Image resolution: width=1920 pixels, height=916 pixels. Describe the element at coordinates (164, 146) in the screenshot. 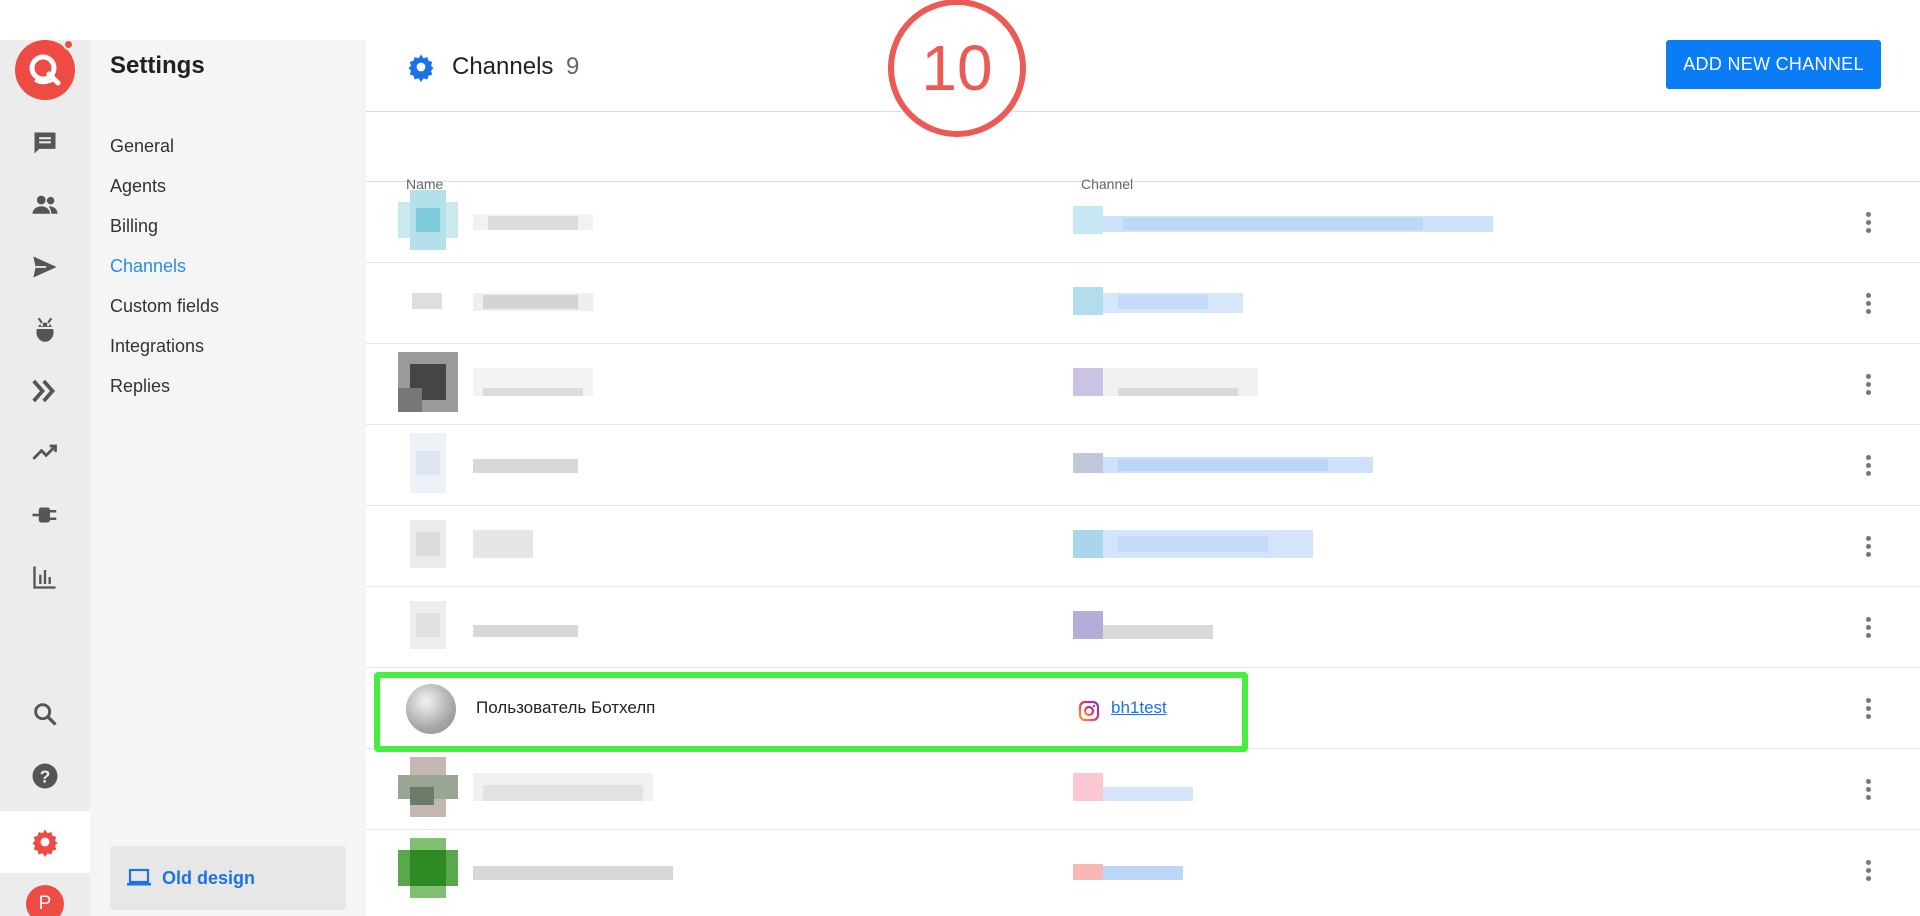

I see `settings-menu-general: General` at that location.